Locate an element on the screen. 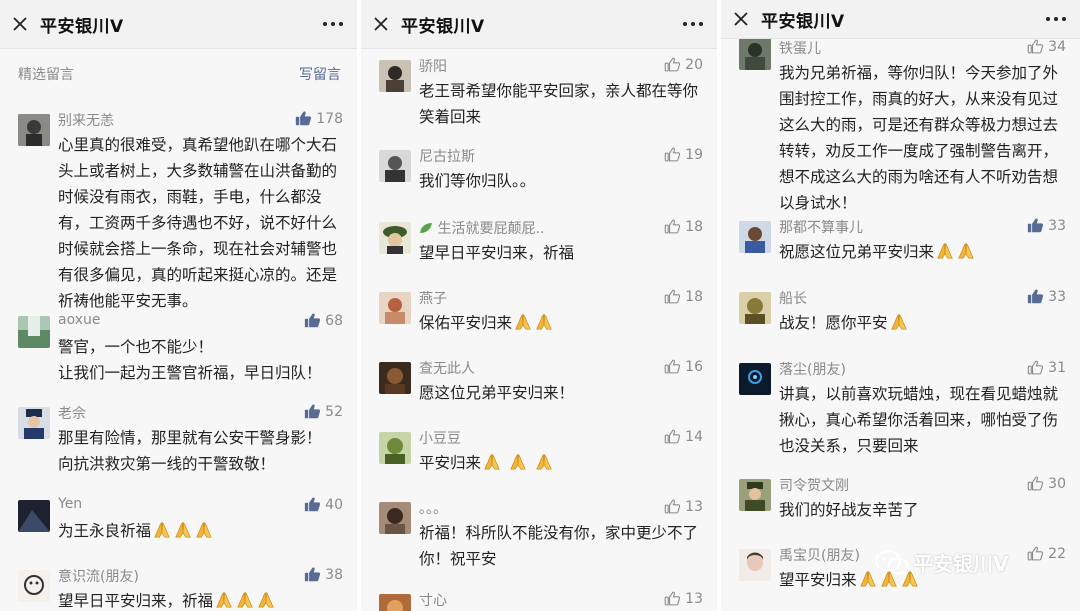  like-count: 178 is located at coordinates (329, 118).